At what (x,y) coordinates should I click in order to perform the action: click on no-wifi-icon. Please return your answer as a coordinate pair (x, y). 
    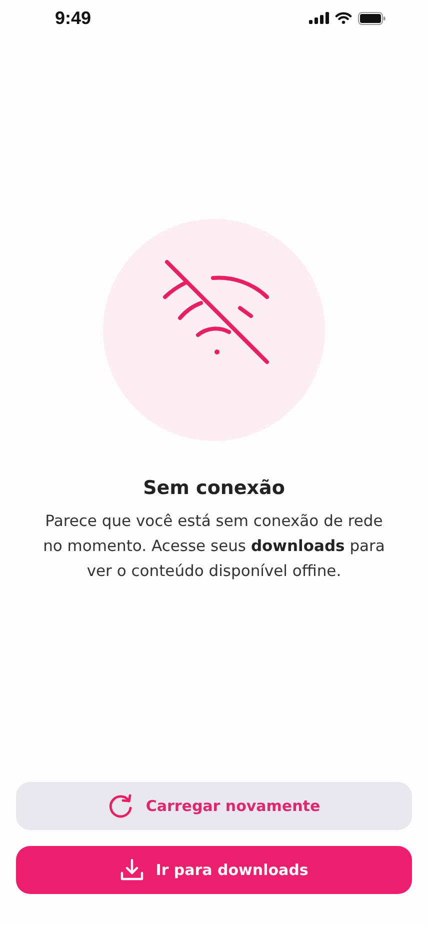
    Looking at the image, I should click on (214, 330).